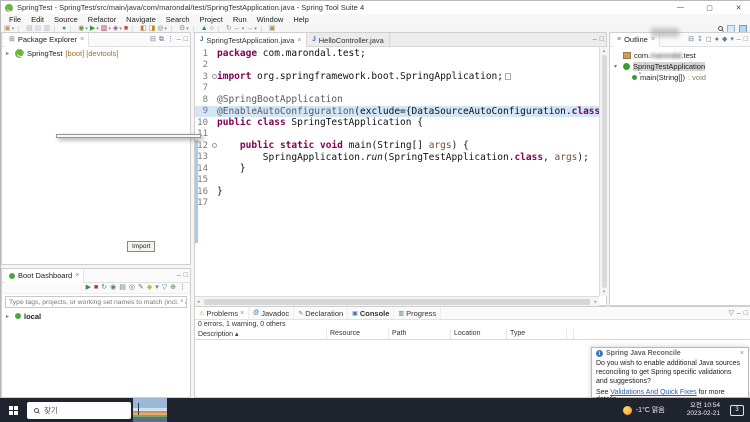  What do you see at coordinates (703, 410) in the screenshot?
I see `taskbar-clock: 오전 10:54 2023-02-21` at bounding box center [703, 410].